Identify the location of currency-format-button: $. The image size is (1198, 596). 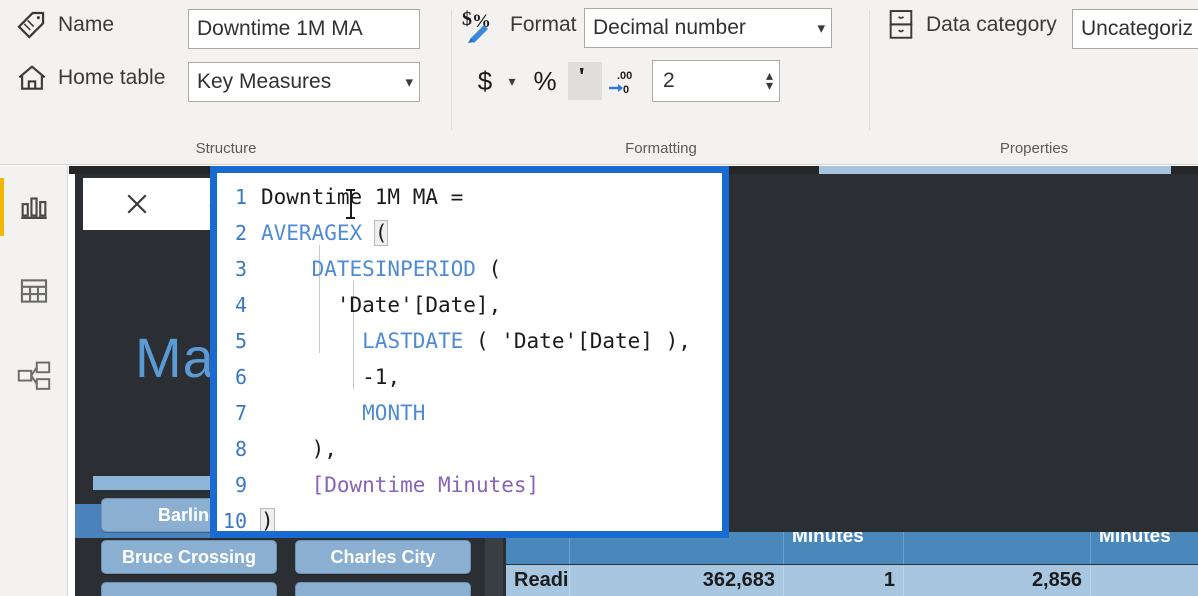
(485, 81).